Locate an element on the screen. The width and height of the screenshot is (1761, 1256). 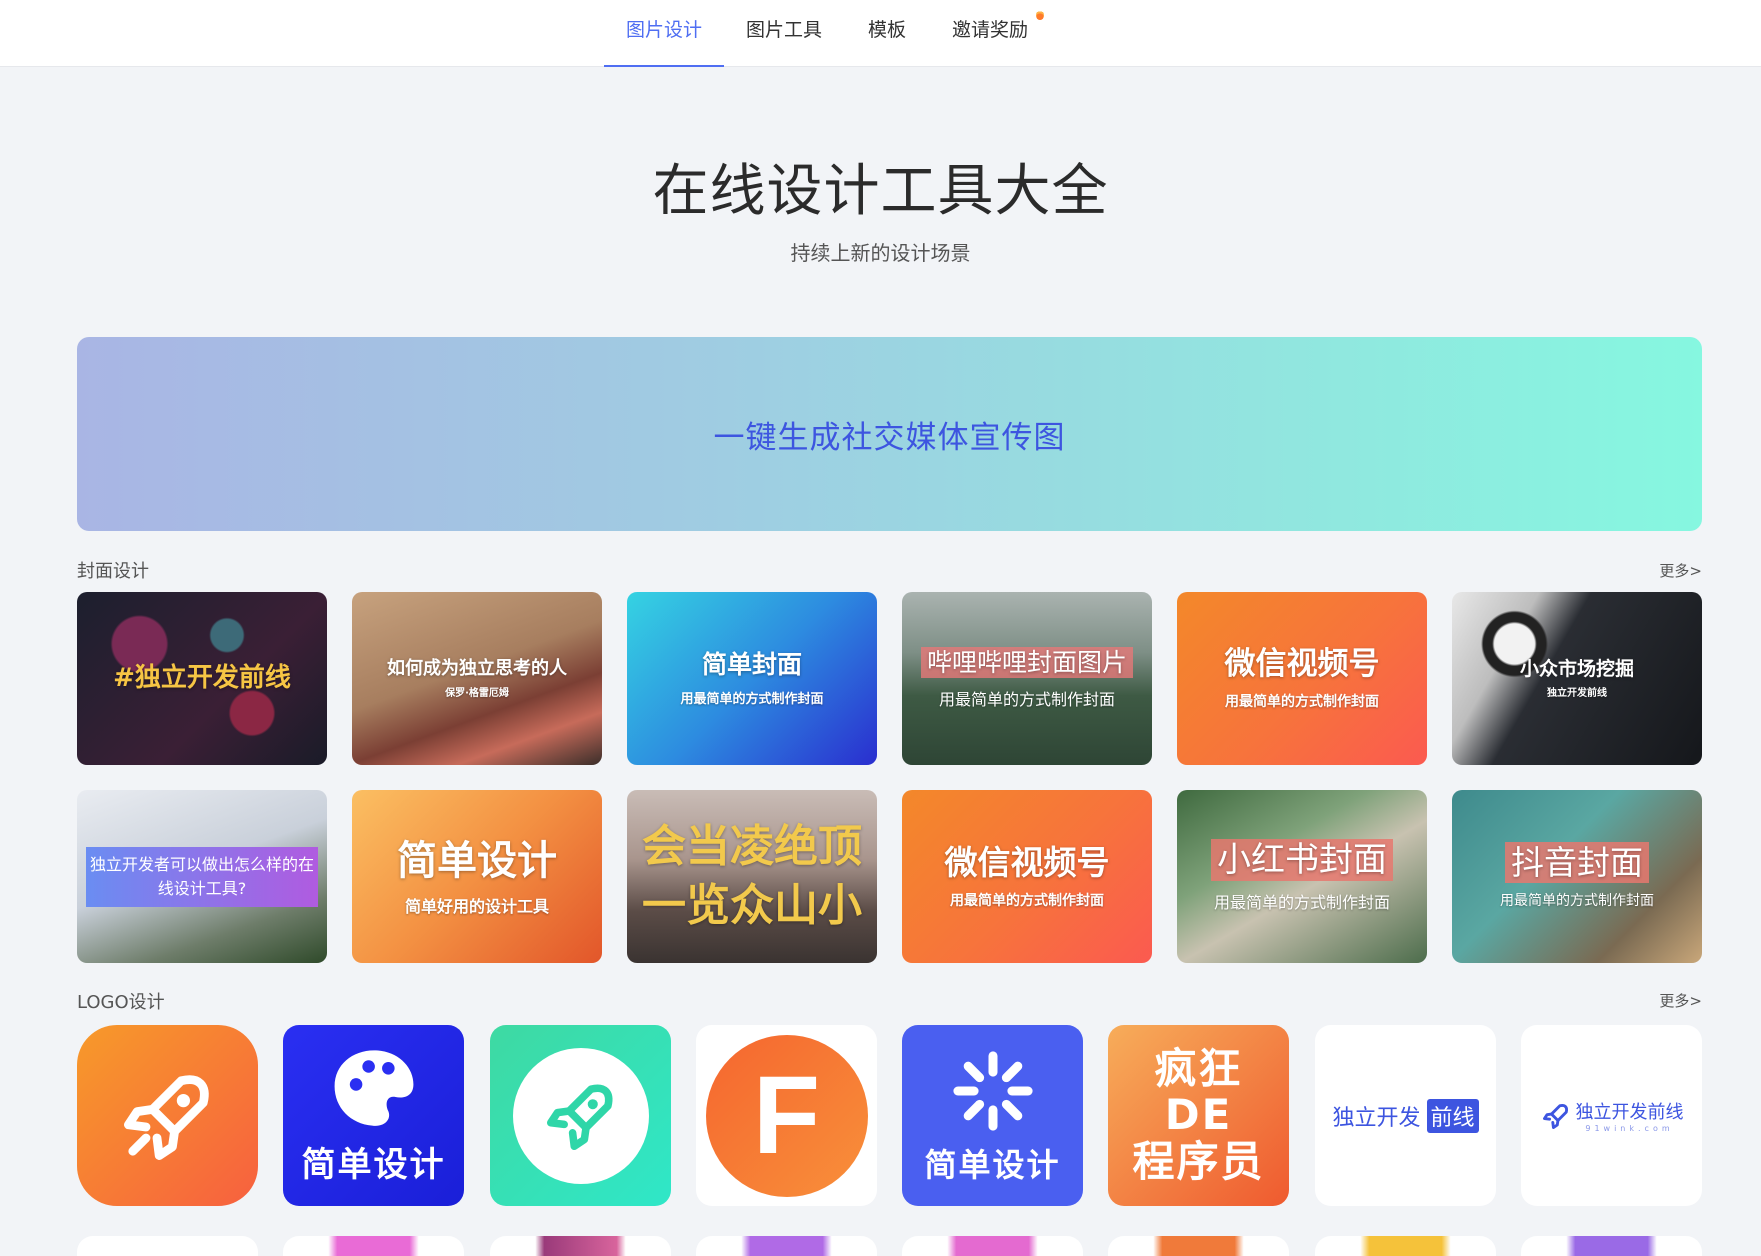
card-title: 会当凌绝顶 is located at coordinates (752, 846).